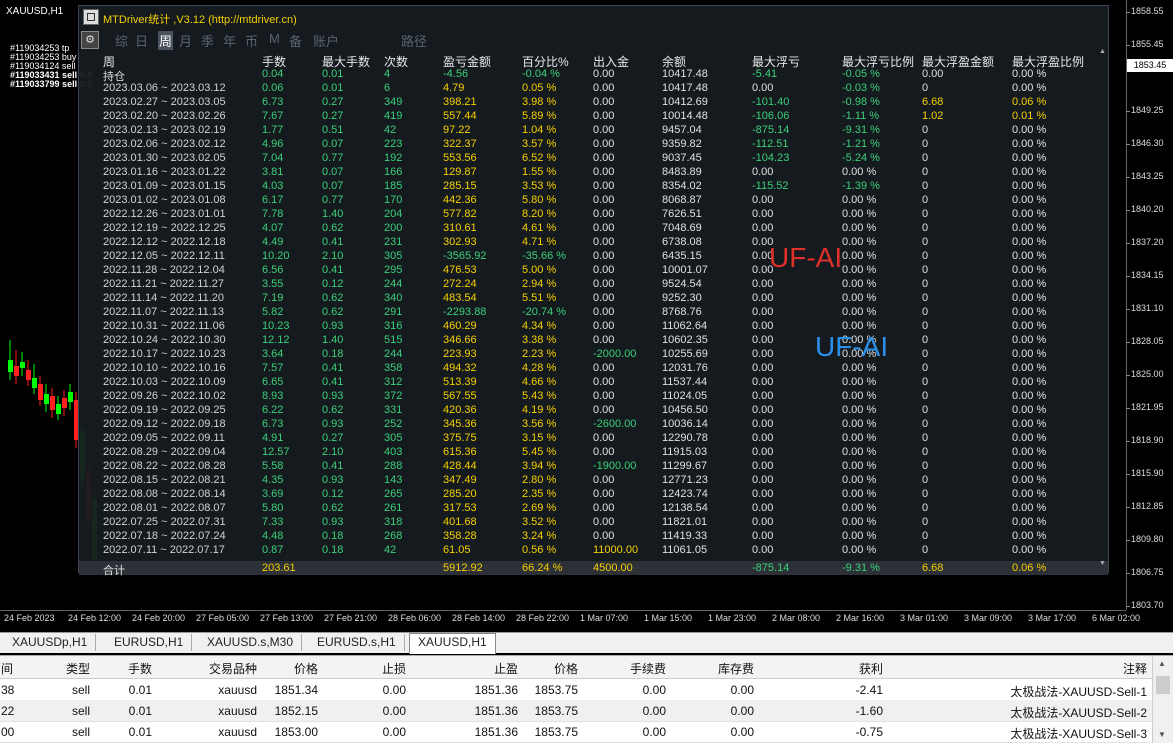 The height and width of the screenshot is (743, 1173). Describe the element at coordinates (333, 438) in the screenshot. I see `table-cell: 0.27` at that location.